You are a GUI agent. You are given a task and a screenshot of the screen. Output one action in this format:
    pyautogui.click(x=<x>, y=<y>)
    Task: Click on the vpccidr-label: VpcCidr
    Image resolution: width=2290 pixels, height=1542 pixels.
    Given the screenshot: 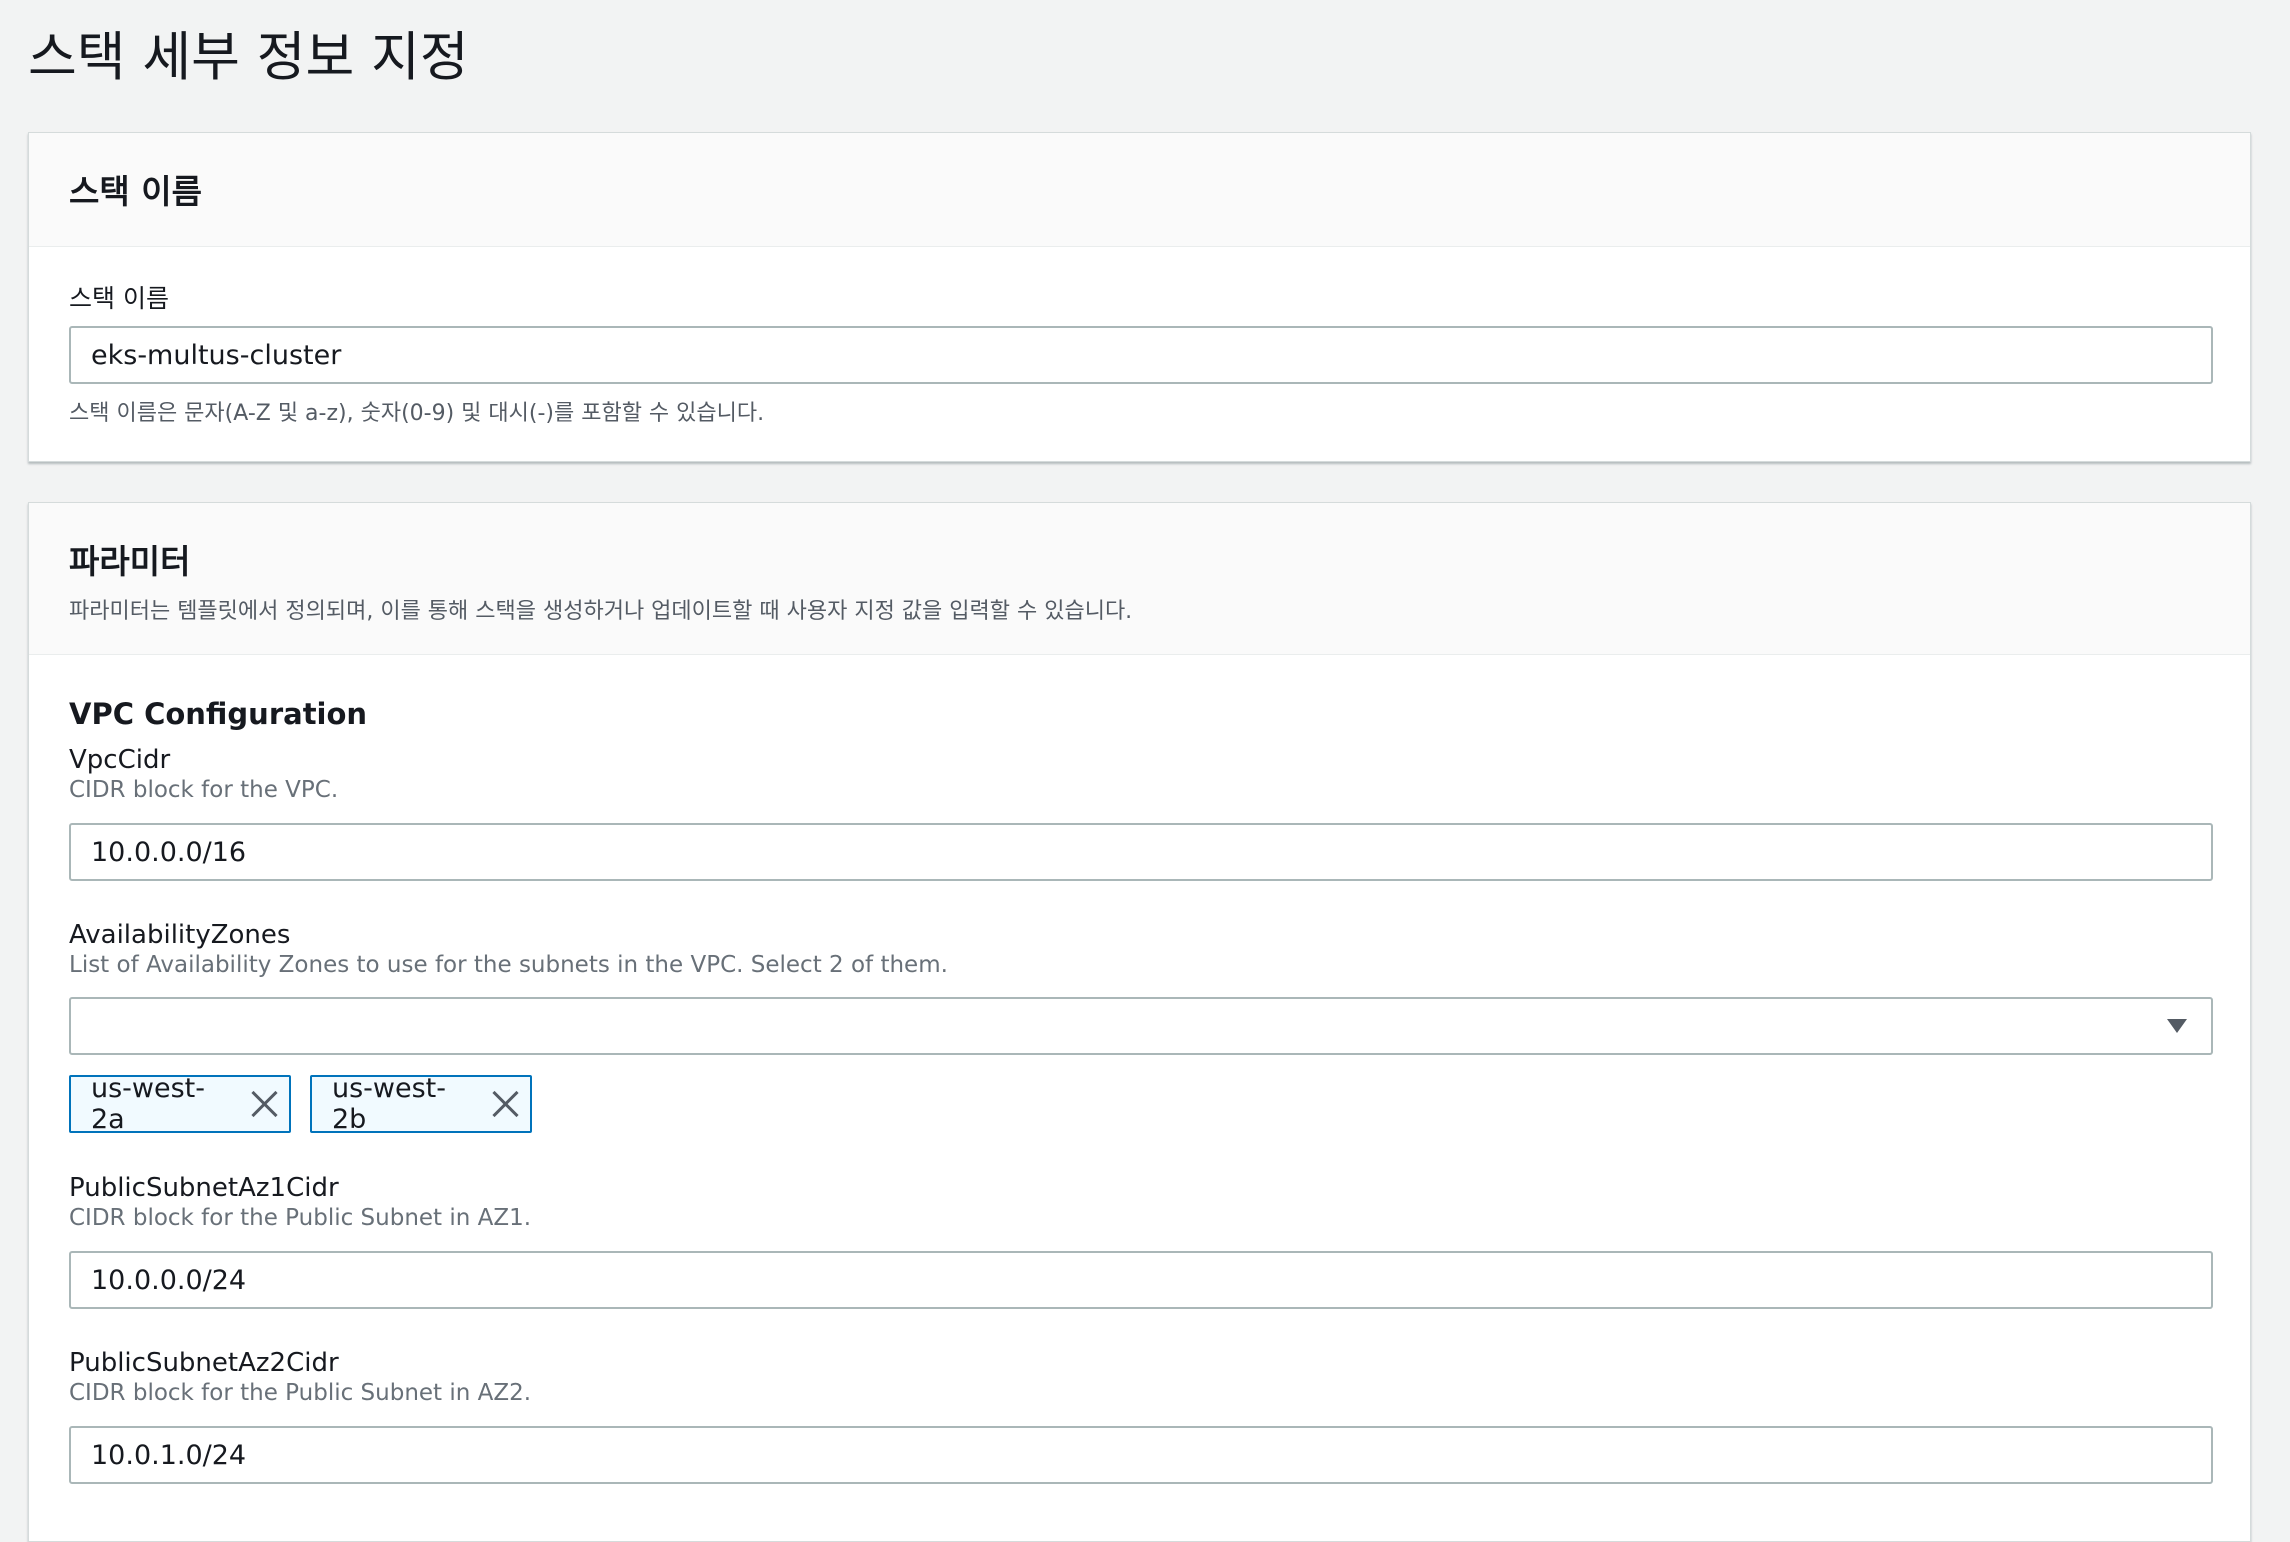 What is the action you would take?
    pyautogui.click(x=120, y=760)
    